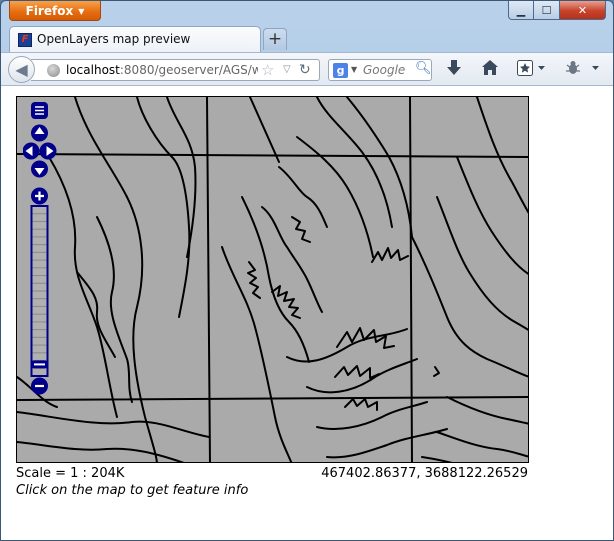 Image resolution: width=614 pixels, height=541 pixels. I want to click on zoom-in-button, so click(39, 196).